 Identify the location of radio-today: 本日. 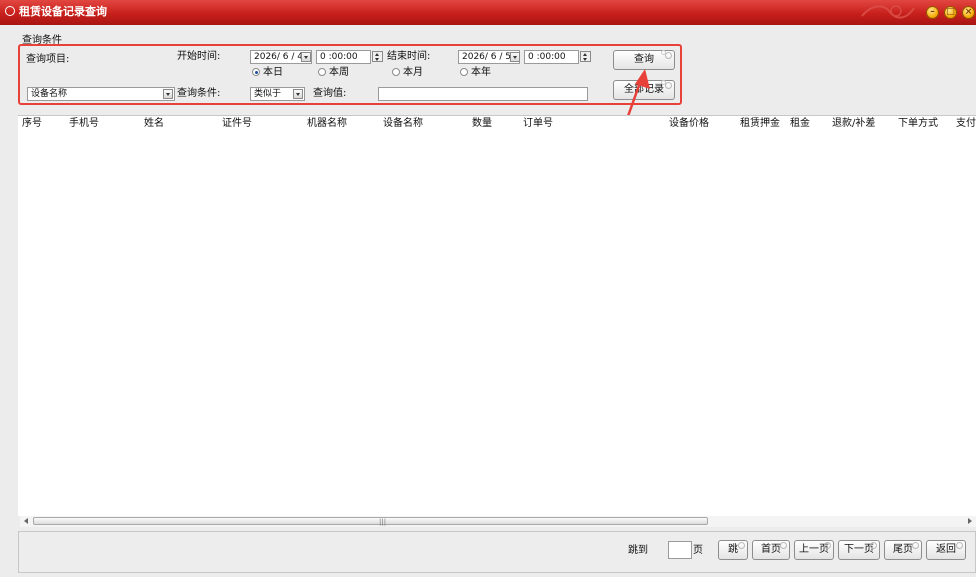
(267, 72).